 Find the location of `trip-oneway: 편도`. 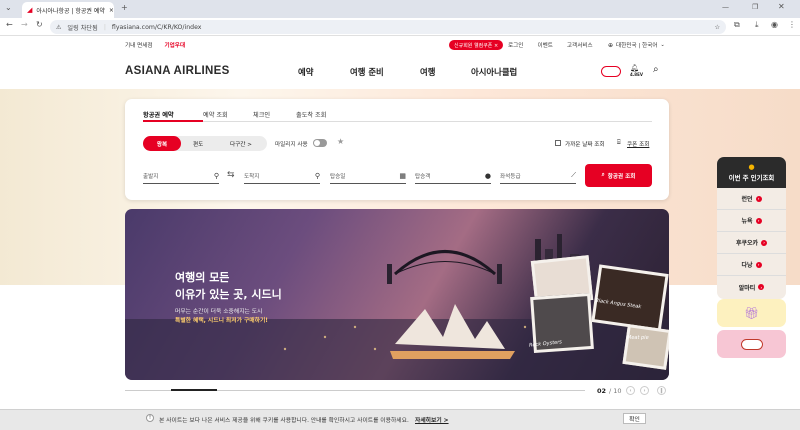

trip-oneway: 편도 is located at coordinates (198, 144).